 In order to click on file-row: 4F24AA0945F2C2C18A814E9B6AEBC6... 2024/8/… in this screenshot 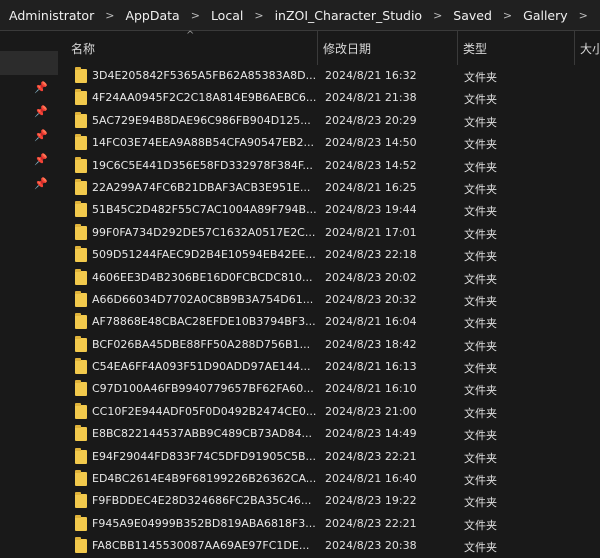, I will do `click(329, 98)`.